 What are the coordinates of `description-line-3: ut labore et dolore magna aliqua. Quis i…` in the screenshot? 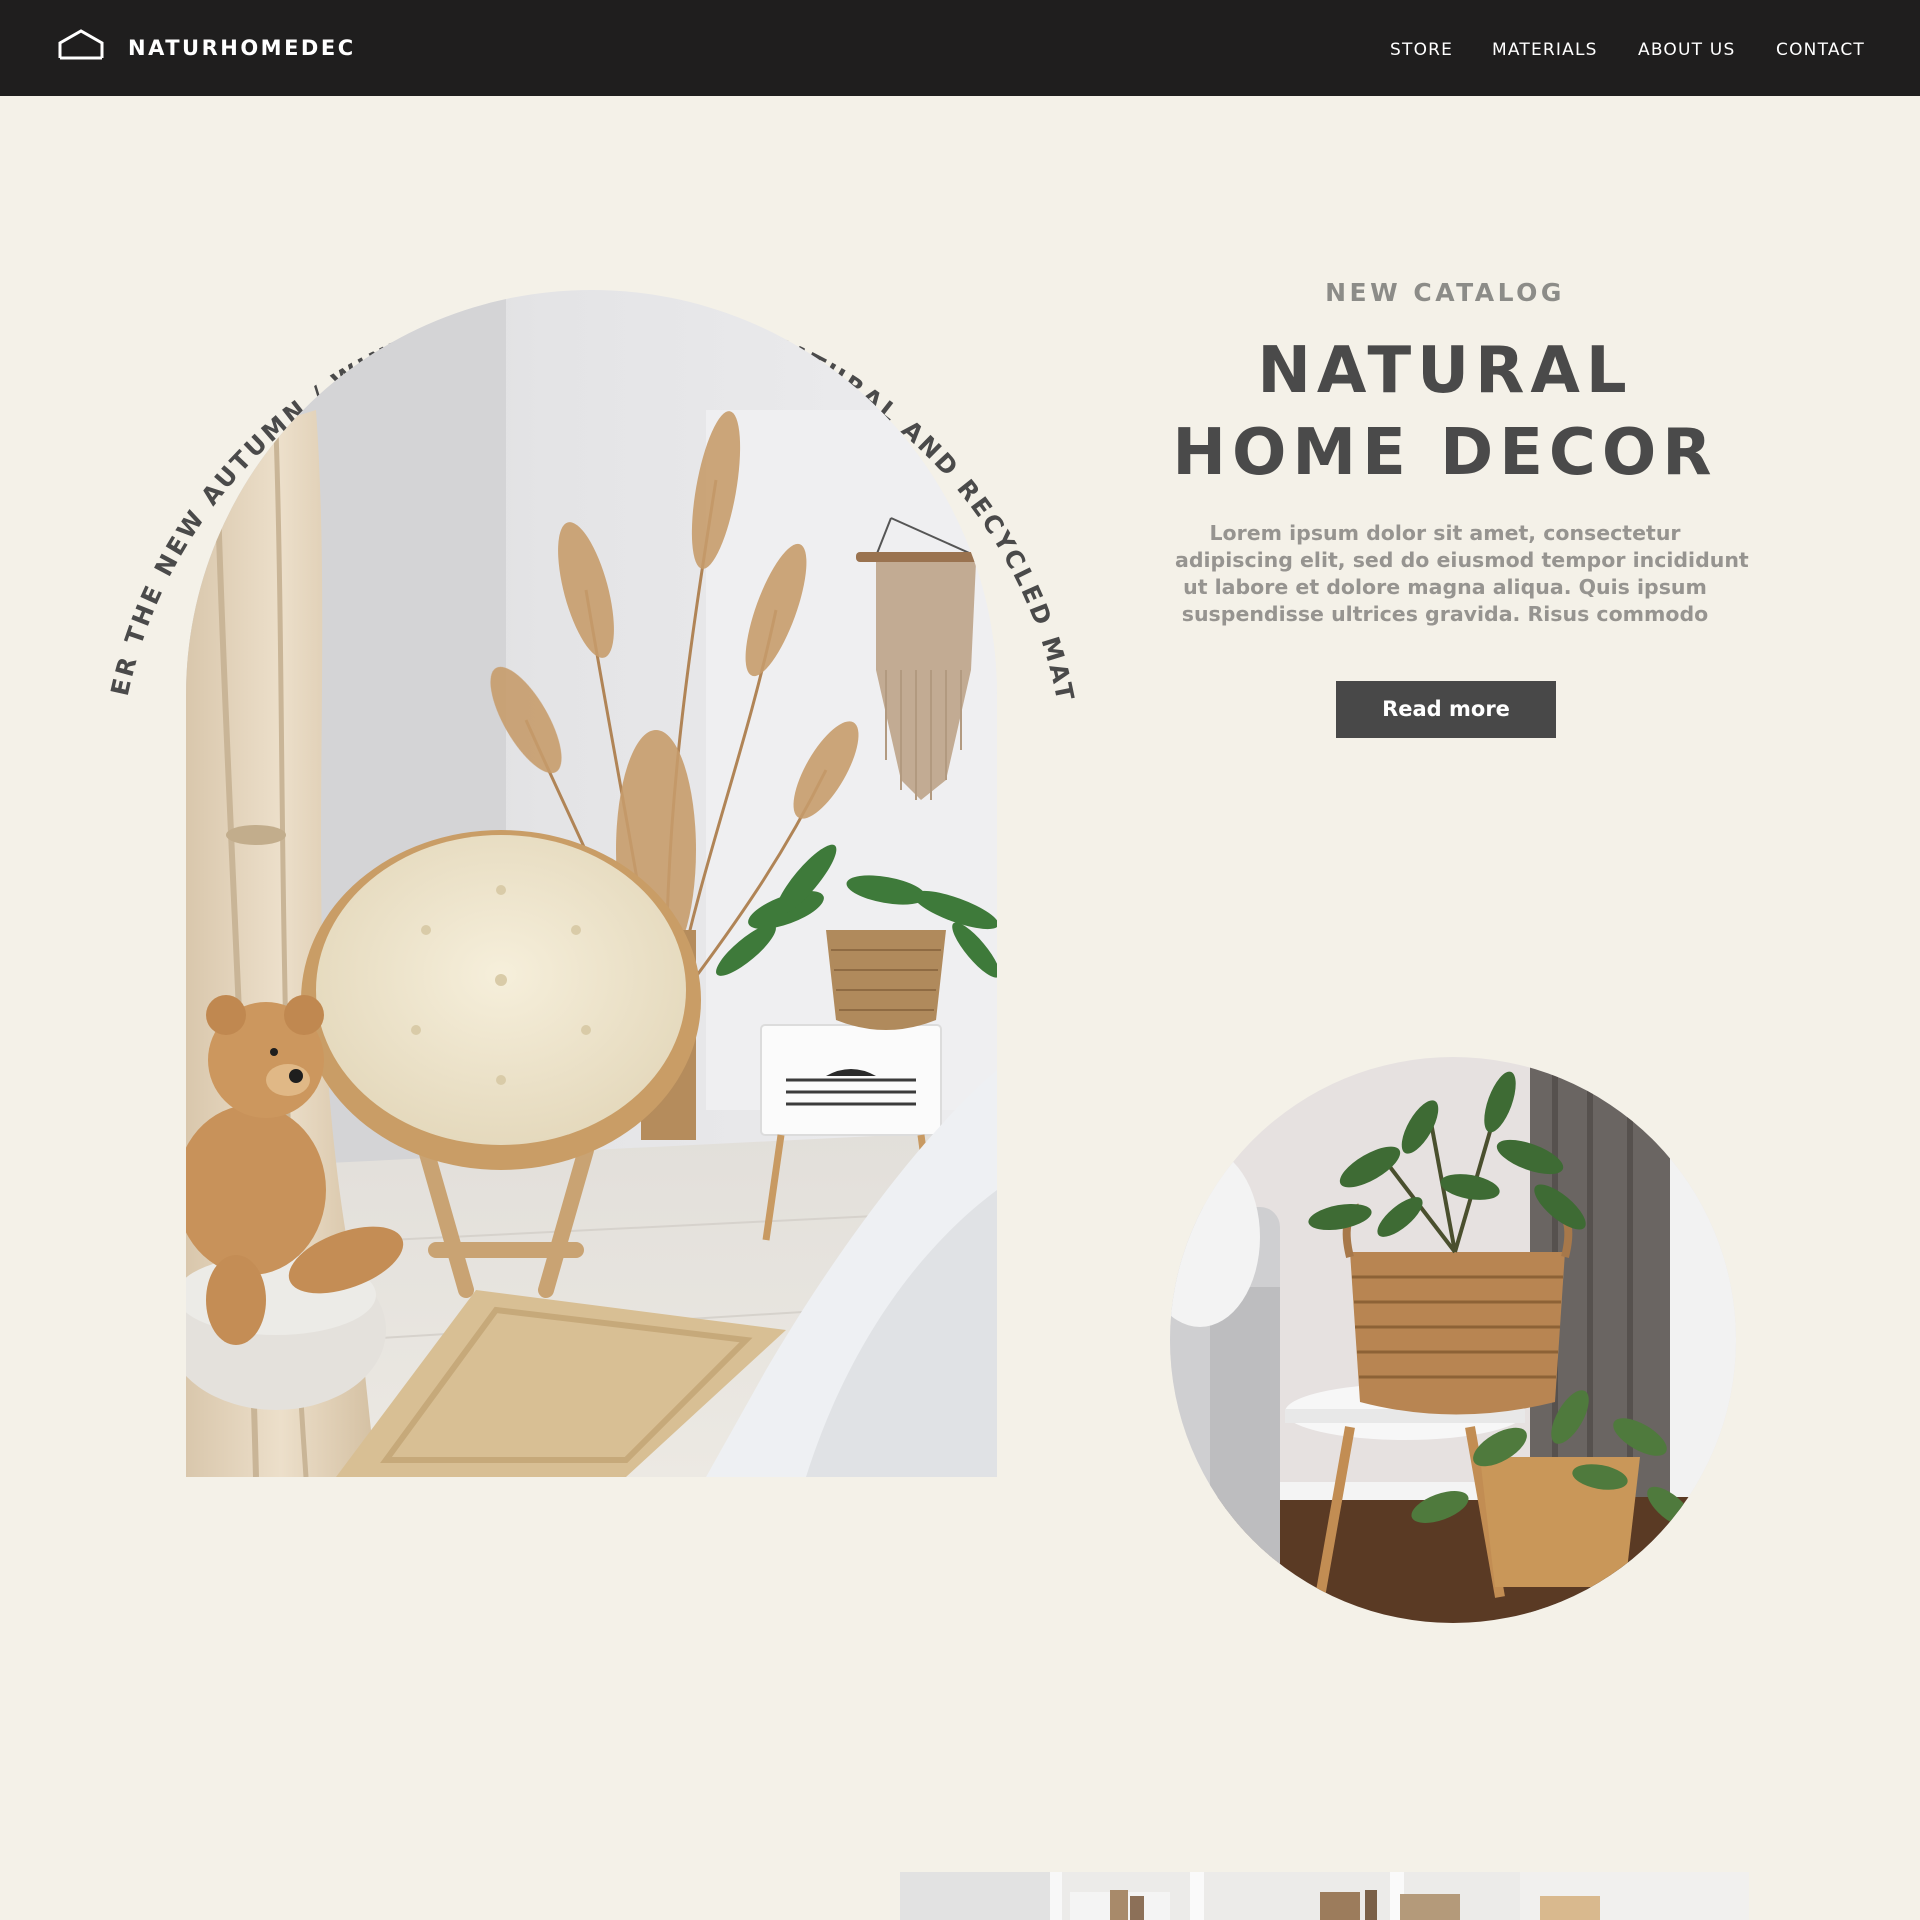 It's located at (1445, 587).